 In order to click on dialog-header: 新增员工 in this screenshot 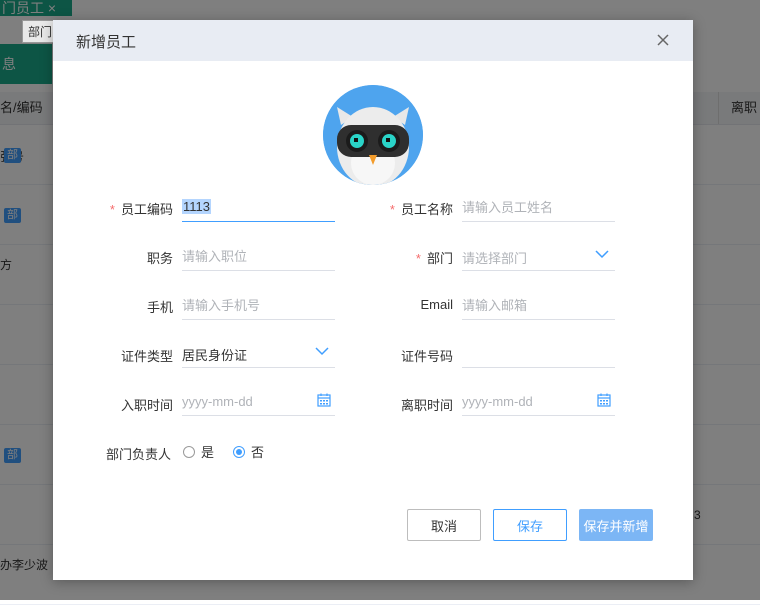, I will do `click(373, 40)`.